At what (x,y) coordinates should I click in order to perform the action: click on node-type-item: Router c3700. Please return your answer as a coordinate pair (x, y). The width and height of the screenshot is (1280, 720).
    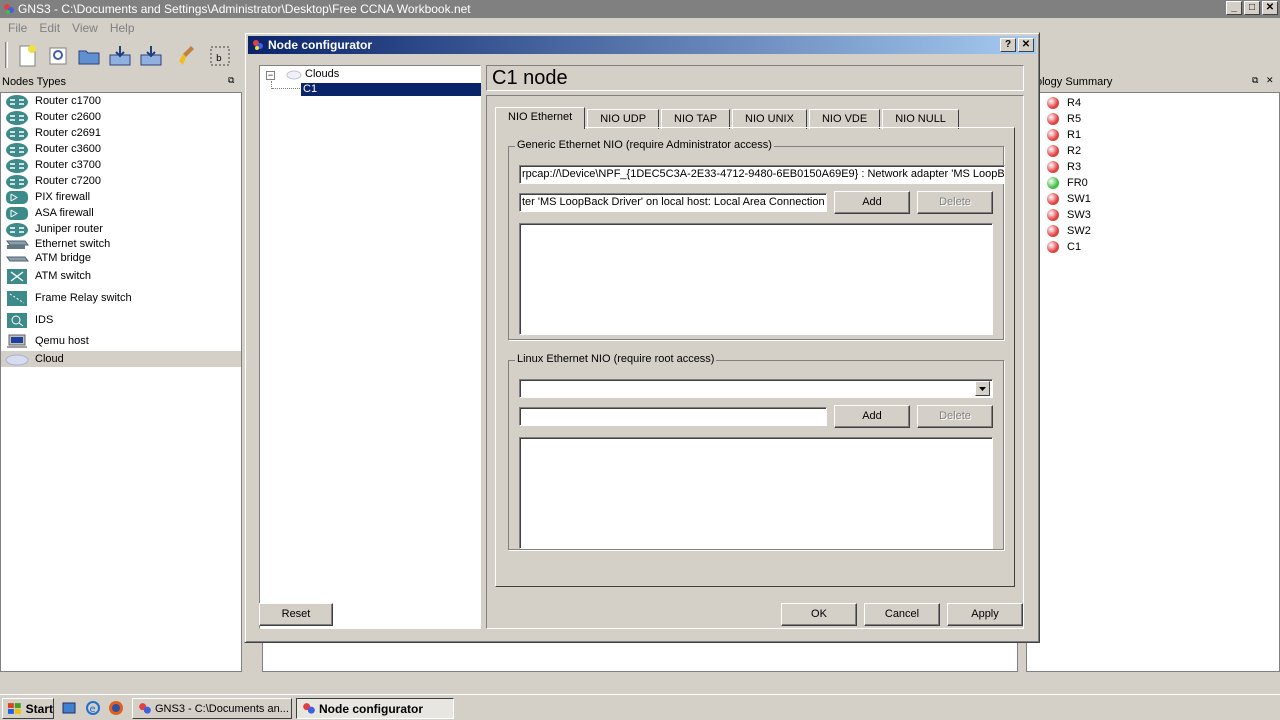
    Looking at the image, I should click on (121, 165).